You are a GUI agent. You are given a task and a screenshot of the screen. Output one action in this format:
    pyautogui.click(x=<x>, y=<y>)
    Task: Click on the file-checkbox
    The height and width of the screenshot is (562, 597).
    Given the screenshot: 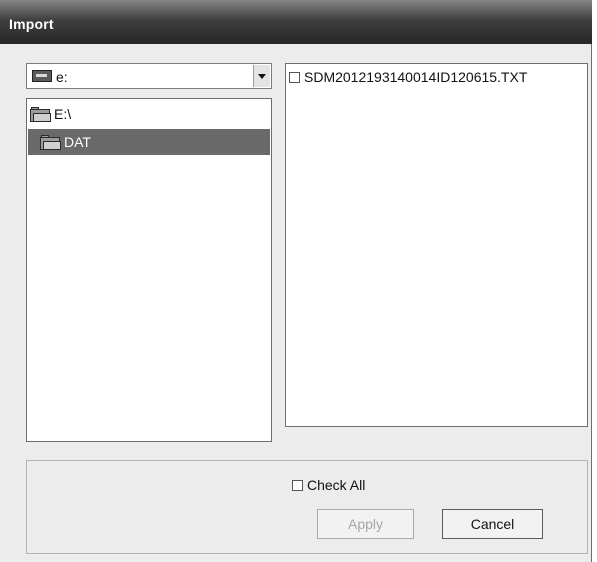 What is the action you would take?
    pyautogui.click(x=294, y=77)
    